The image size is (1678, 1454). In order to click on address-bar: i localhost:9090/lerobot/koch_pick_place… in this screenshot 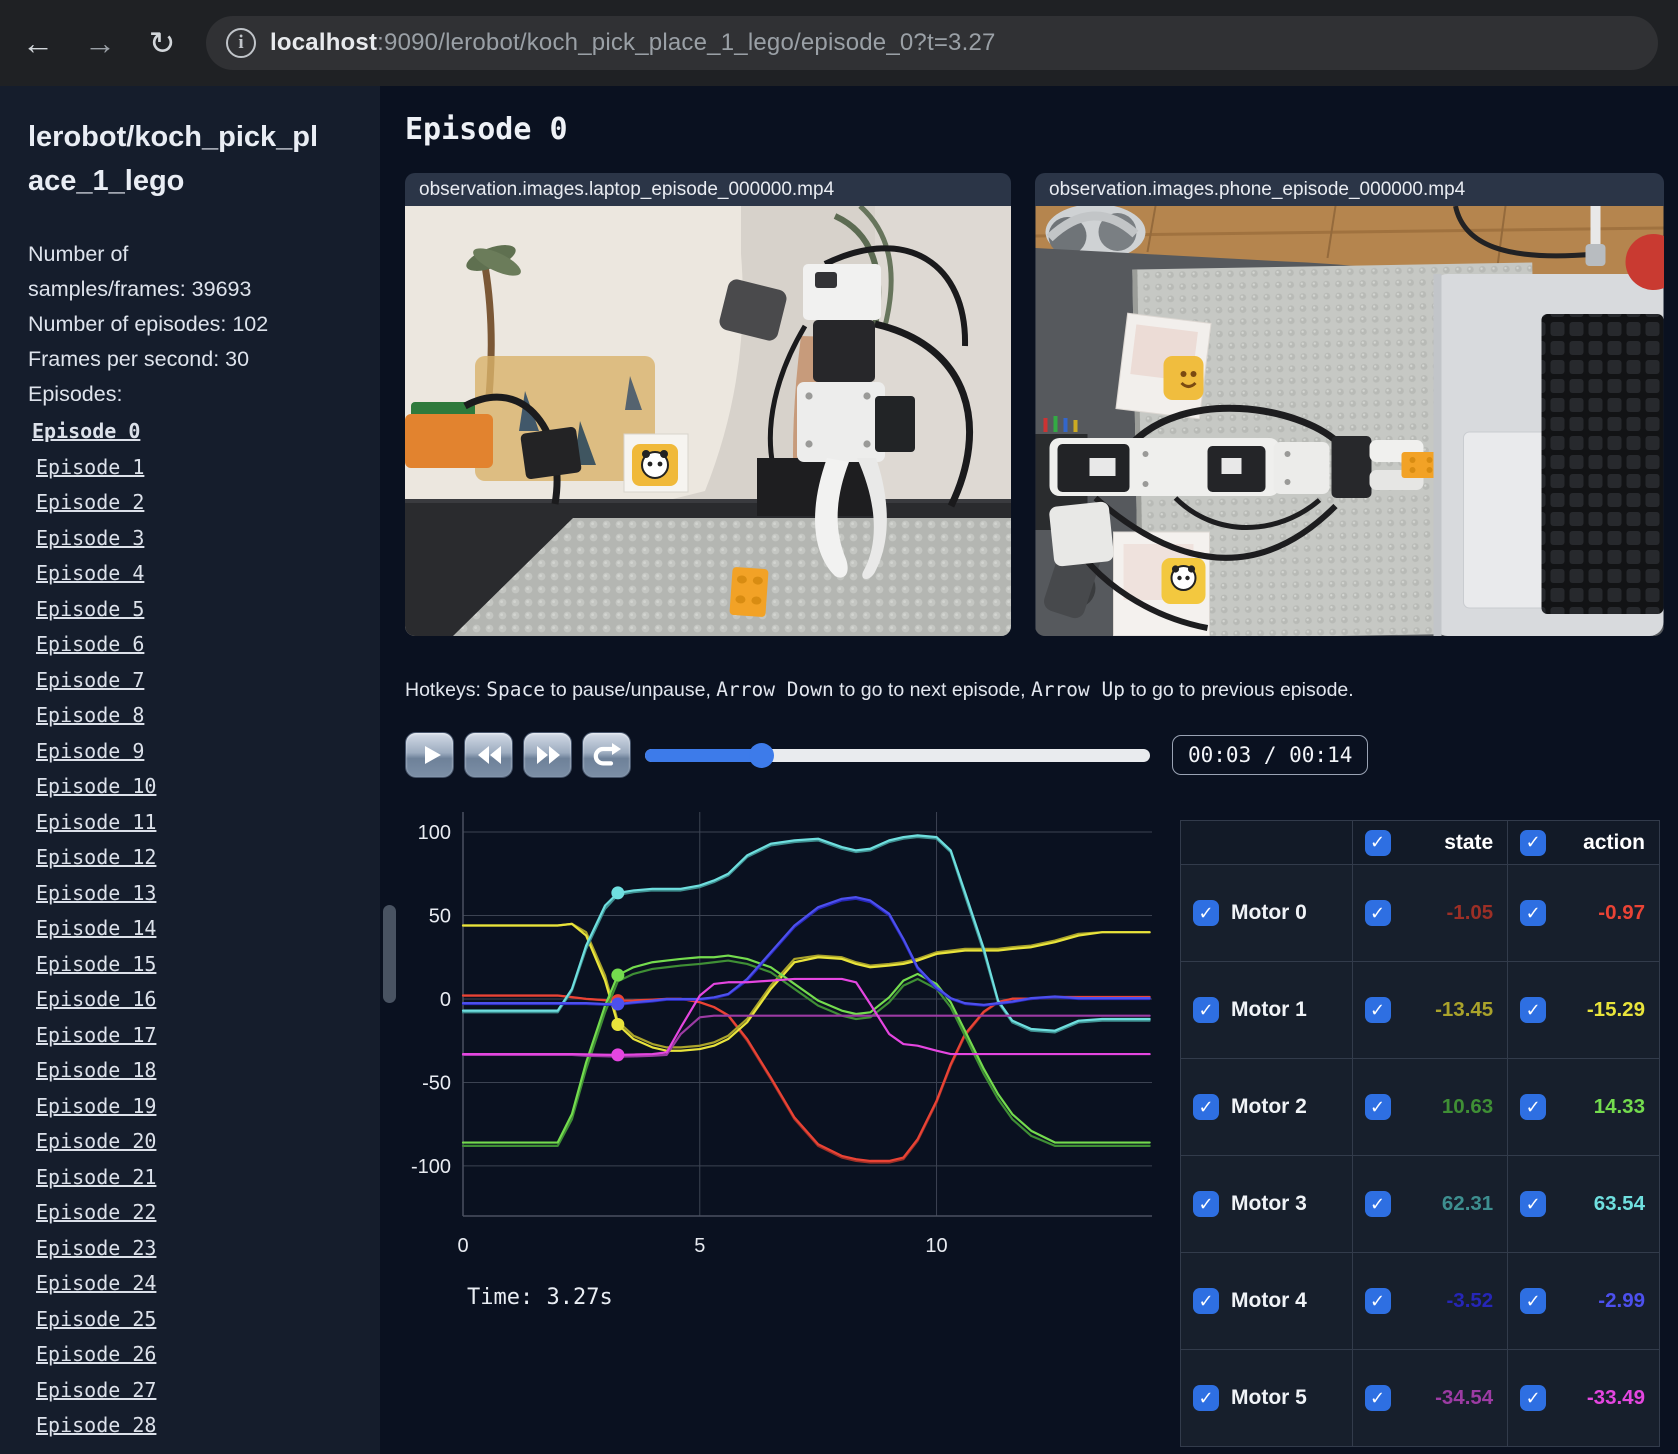, I will do `click(932, 43)`.